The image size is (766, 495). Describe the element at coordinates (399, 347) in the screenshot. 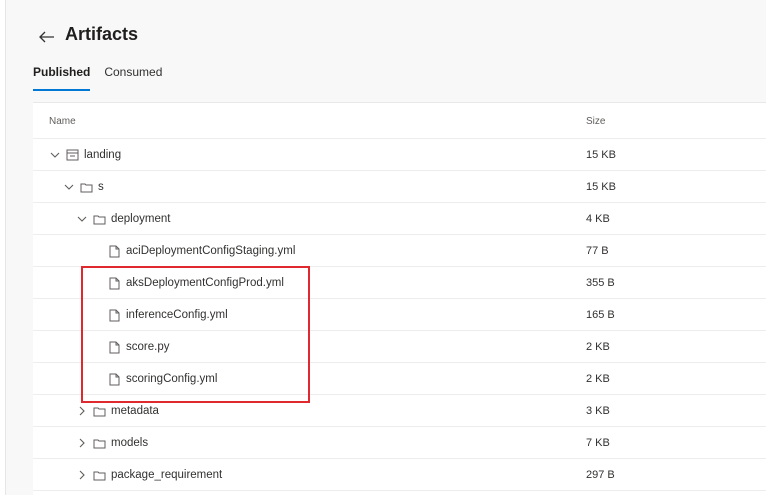

I see `table-row: score.py 2 KB` at that location.